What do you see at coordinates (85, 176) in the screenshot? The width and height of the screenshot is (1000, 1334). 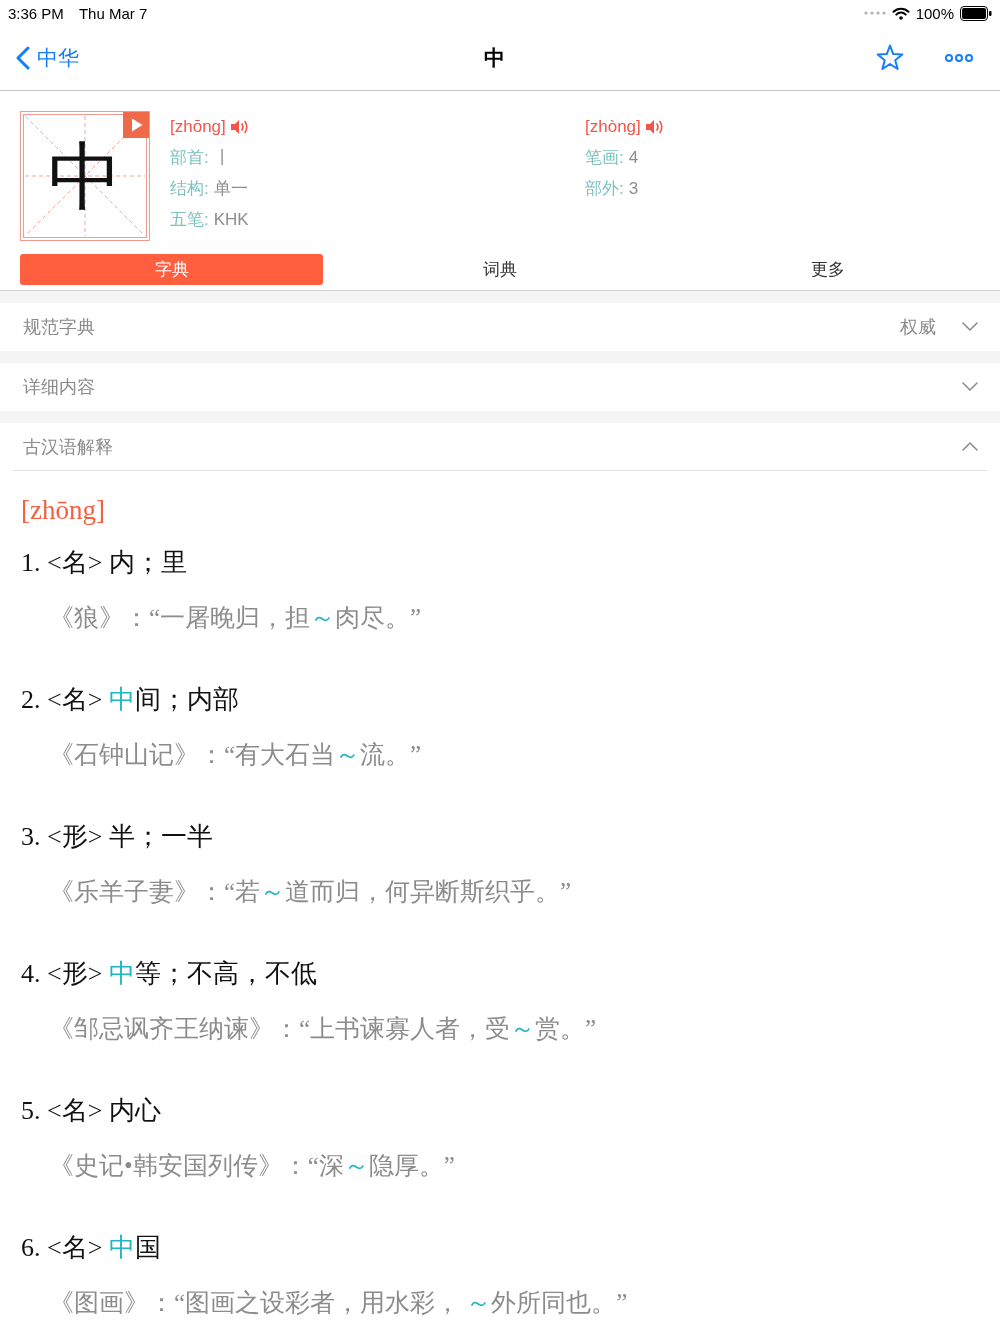 I see `character-glyph: 中` at bounding box center [85, 176].